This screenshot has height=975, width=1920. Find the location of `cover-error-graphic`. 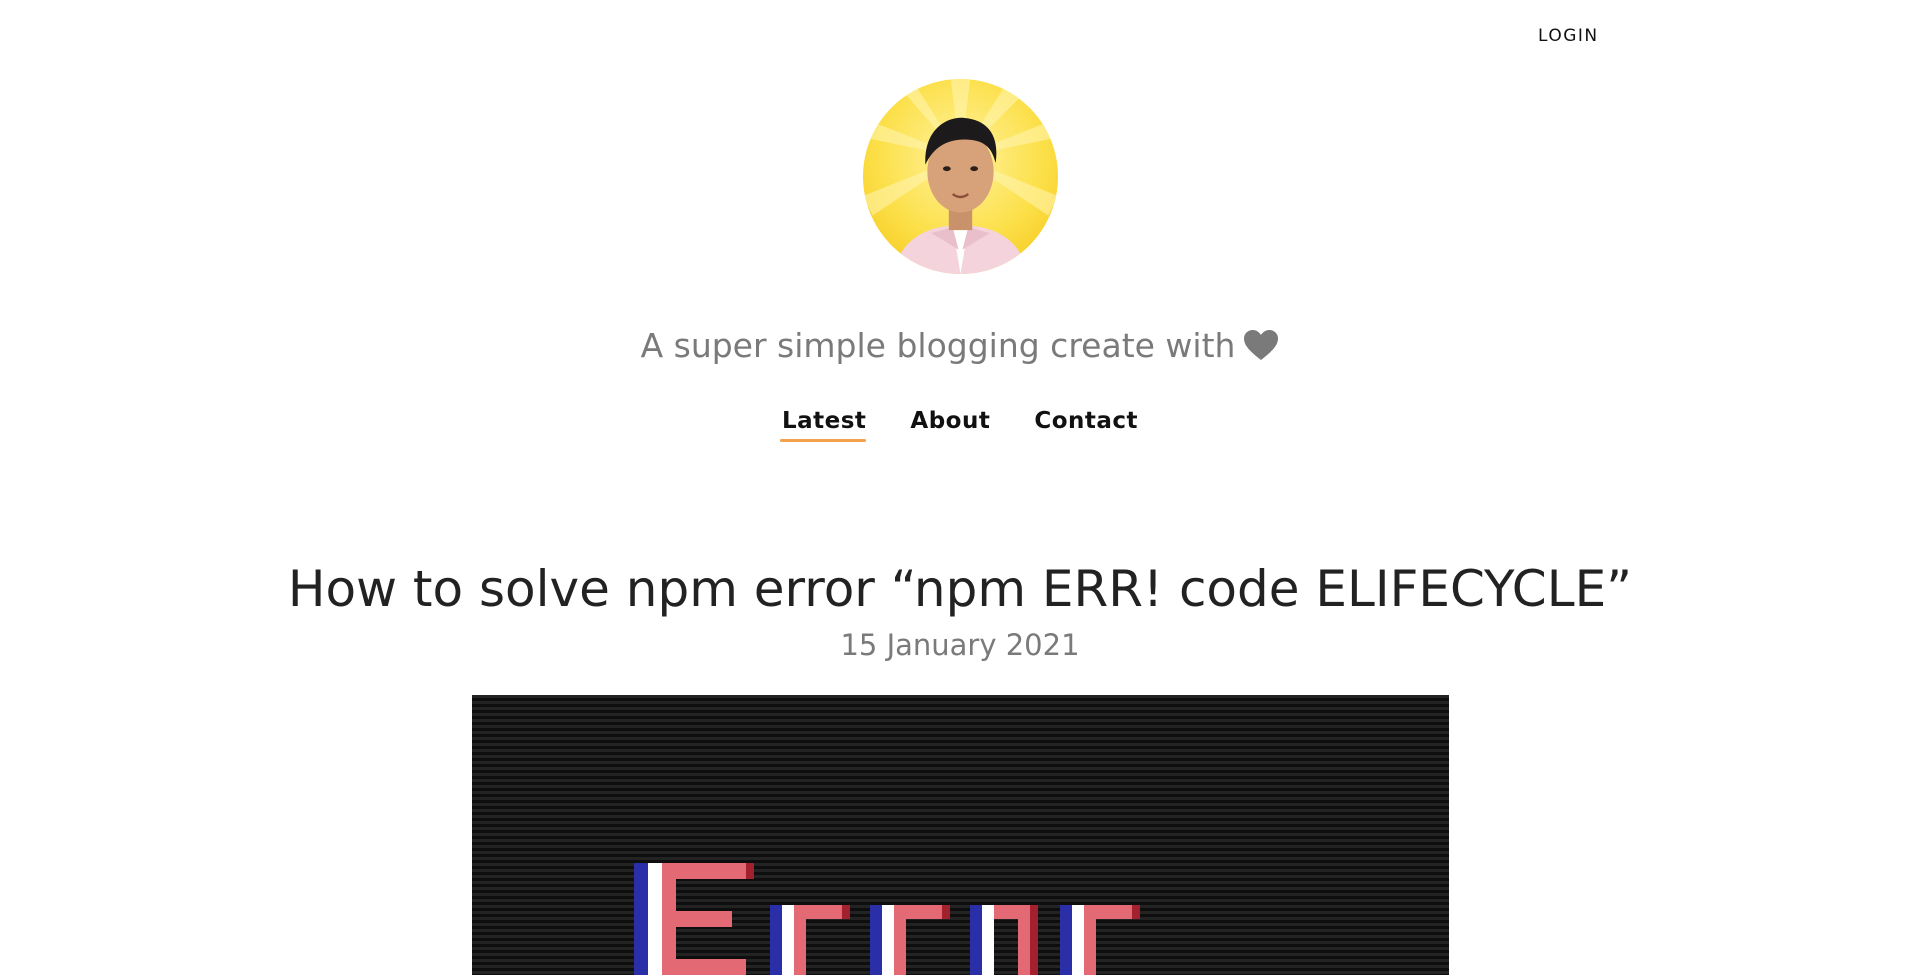

cover-error-graphic is located at coordinates (887, 919).